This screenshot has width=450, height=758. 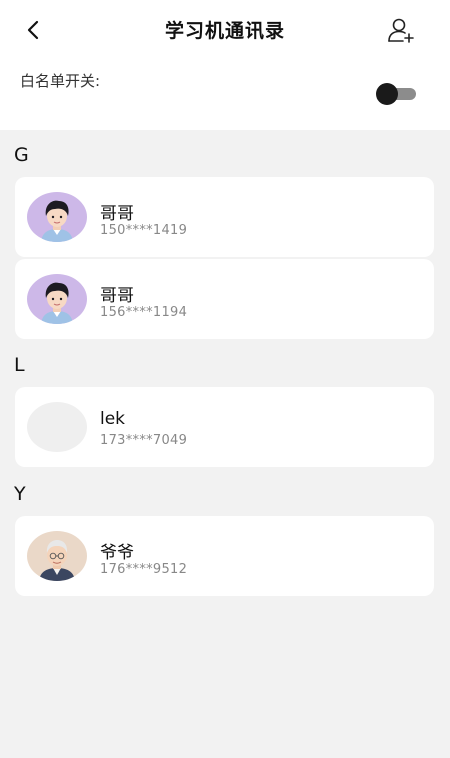 What do you see at coordinates (224, 217) in the screenshot?
I see `contact-card: 哥哥 150****1419` at bounding box center [224, 217].